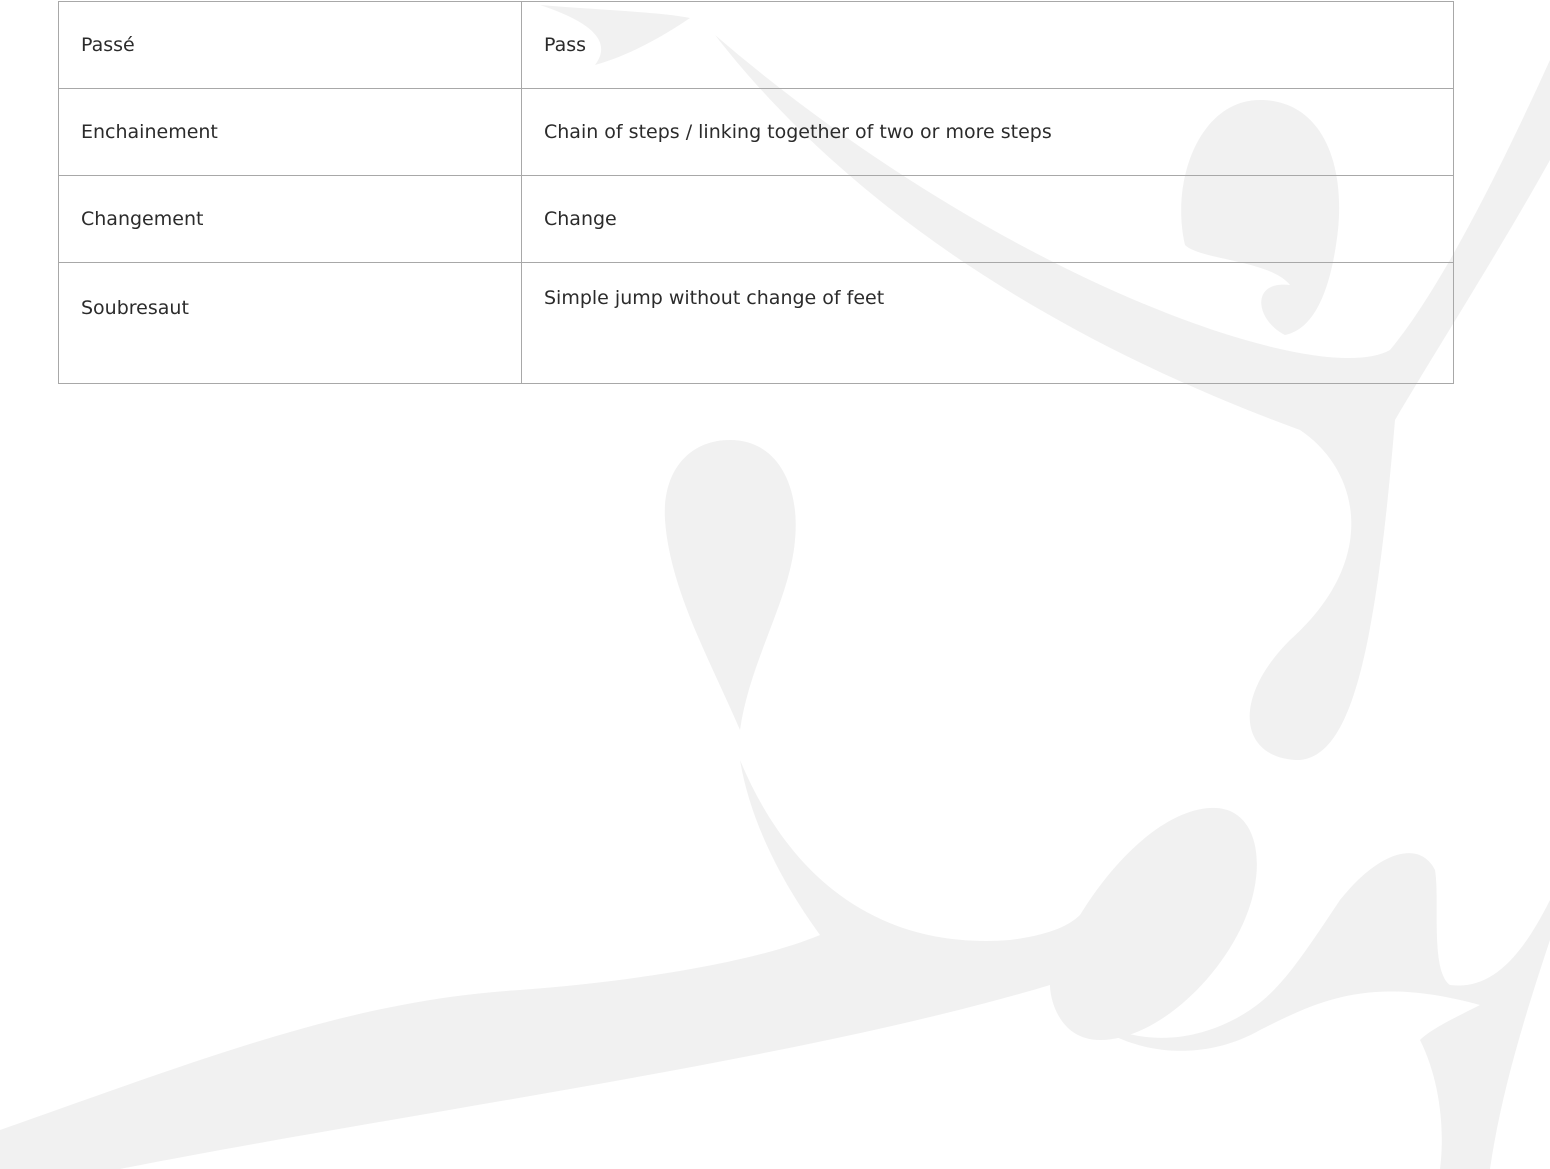  I want to click on meaning-cell: Pass, so click(987, 45).